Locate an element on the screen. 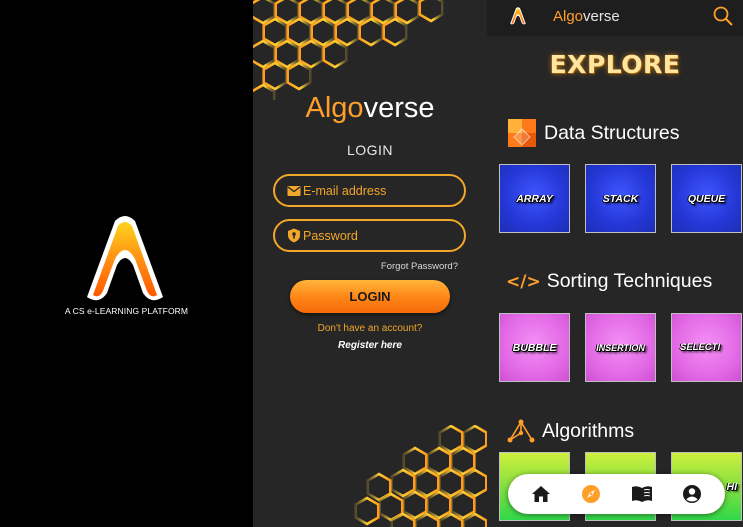 This screenshot has width=743, height=527. card-bubble: BUBBLE is located at coordinates (534, 347).